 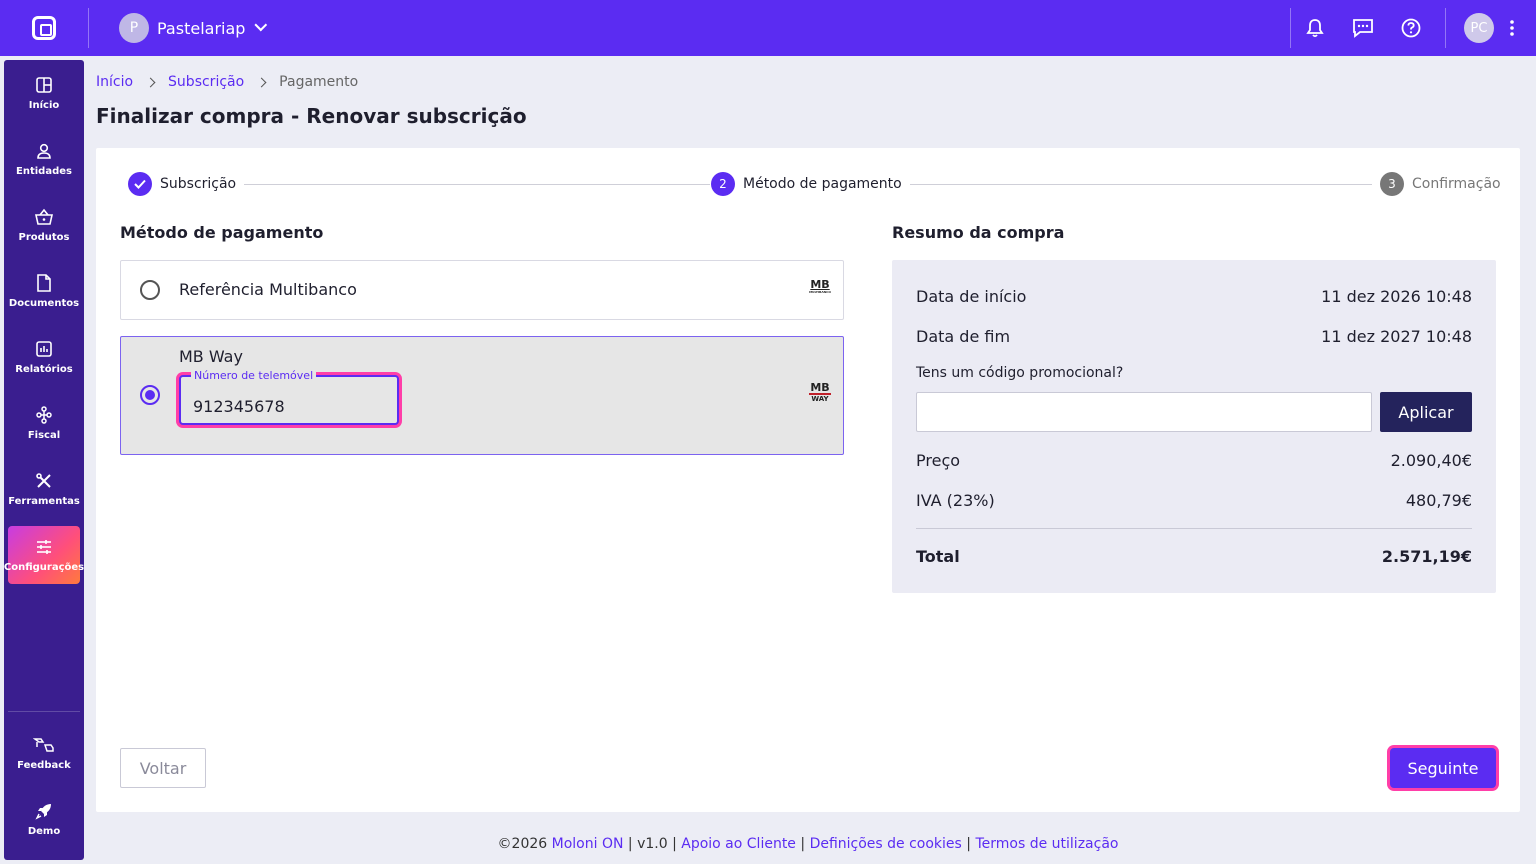 I want to click on sidebar-item-configuracoes: Configurações, so click(x=44, y=555).